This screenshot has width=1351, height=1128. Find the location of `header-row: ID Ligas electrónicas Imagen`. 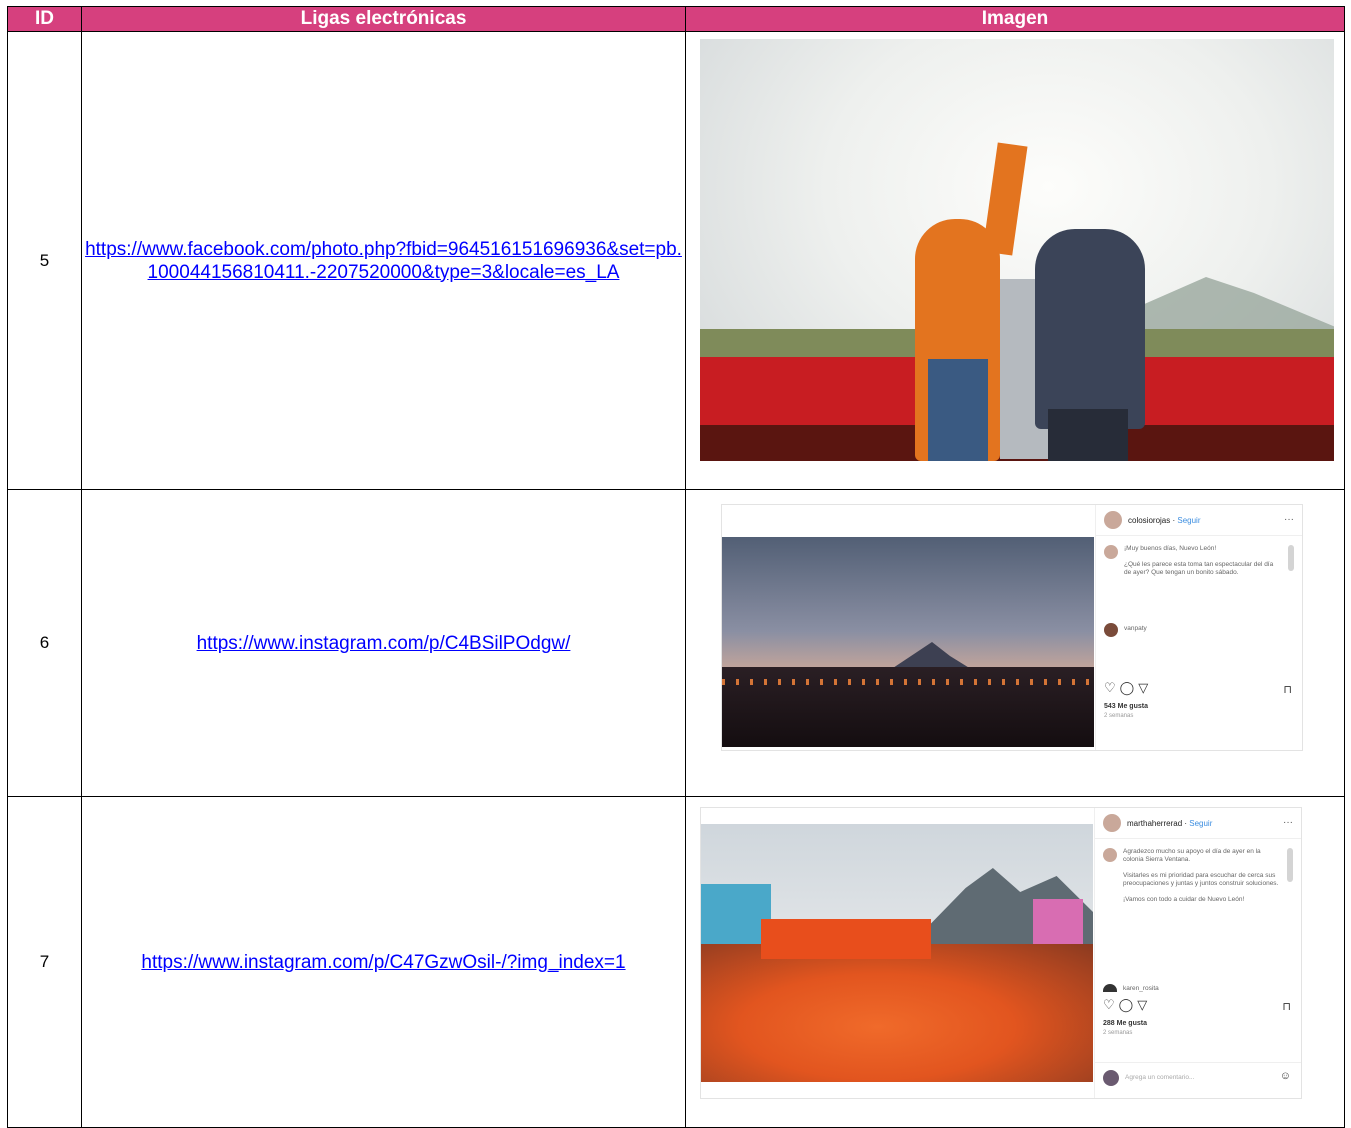

header-row: ID Ligas electrónicas Imagen is located at coordinates (676, 19).